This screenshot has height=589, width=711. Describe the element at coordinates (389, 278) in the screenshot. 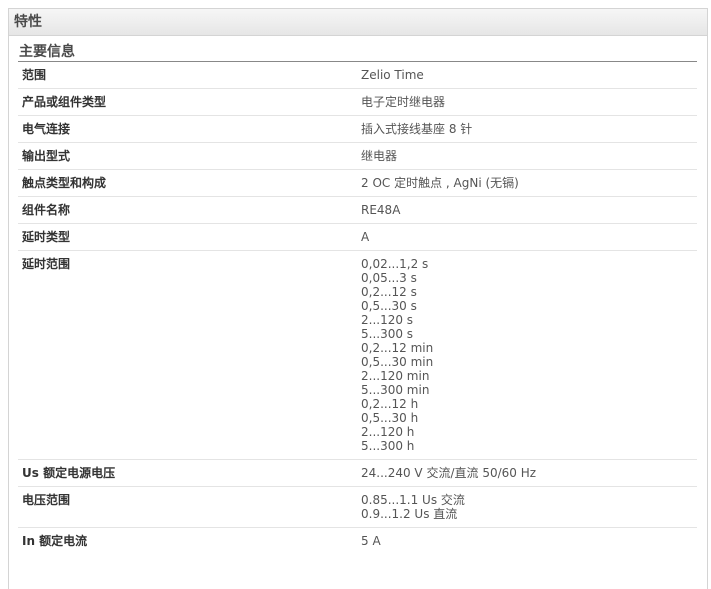

I see `spec-value-line: 0,05...3 s` at that location.